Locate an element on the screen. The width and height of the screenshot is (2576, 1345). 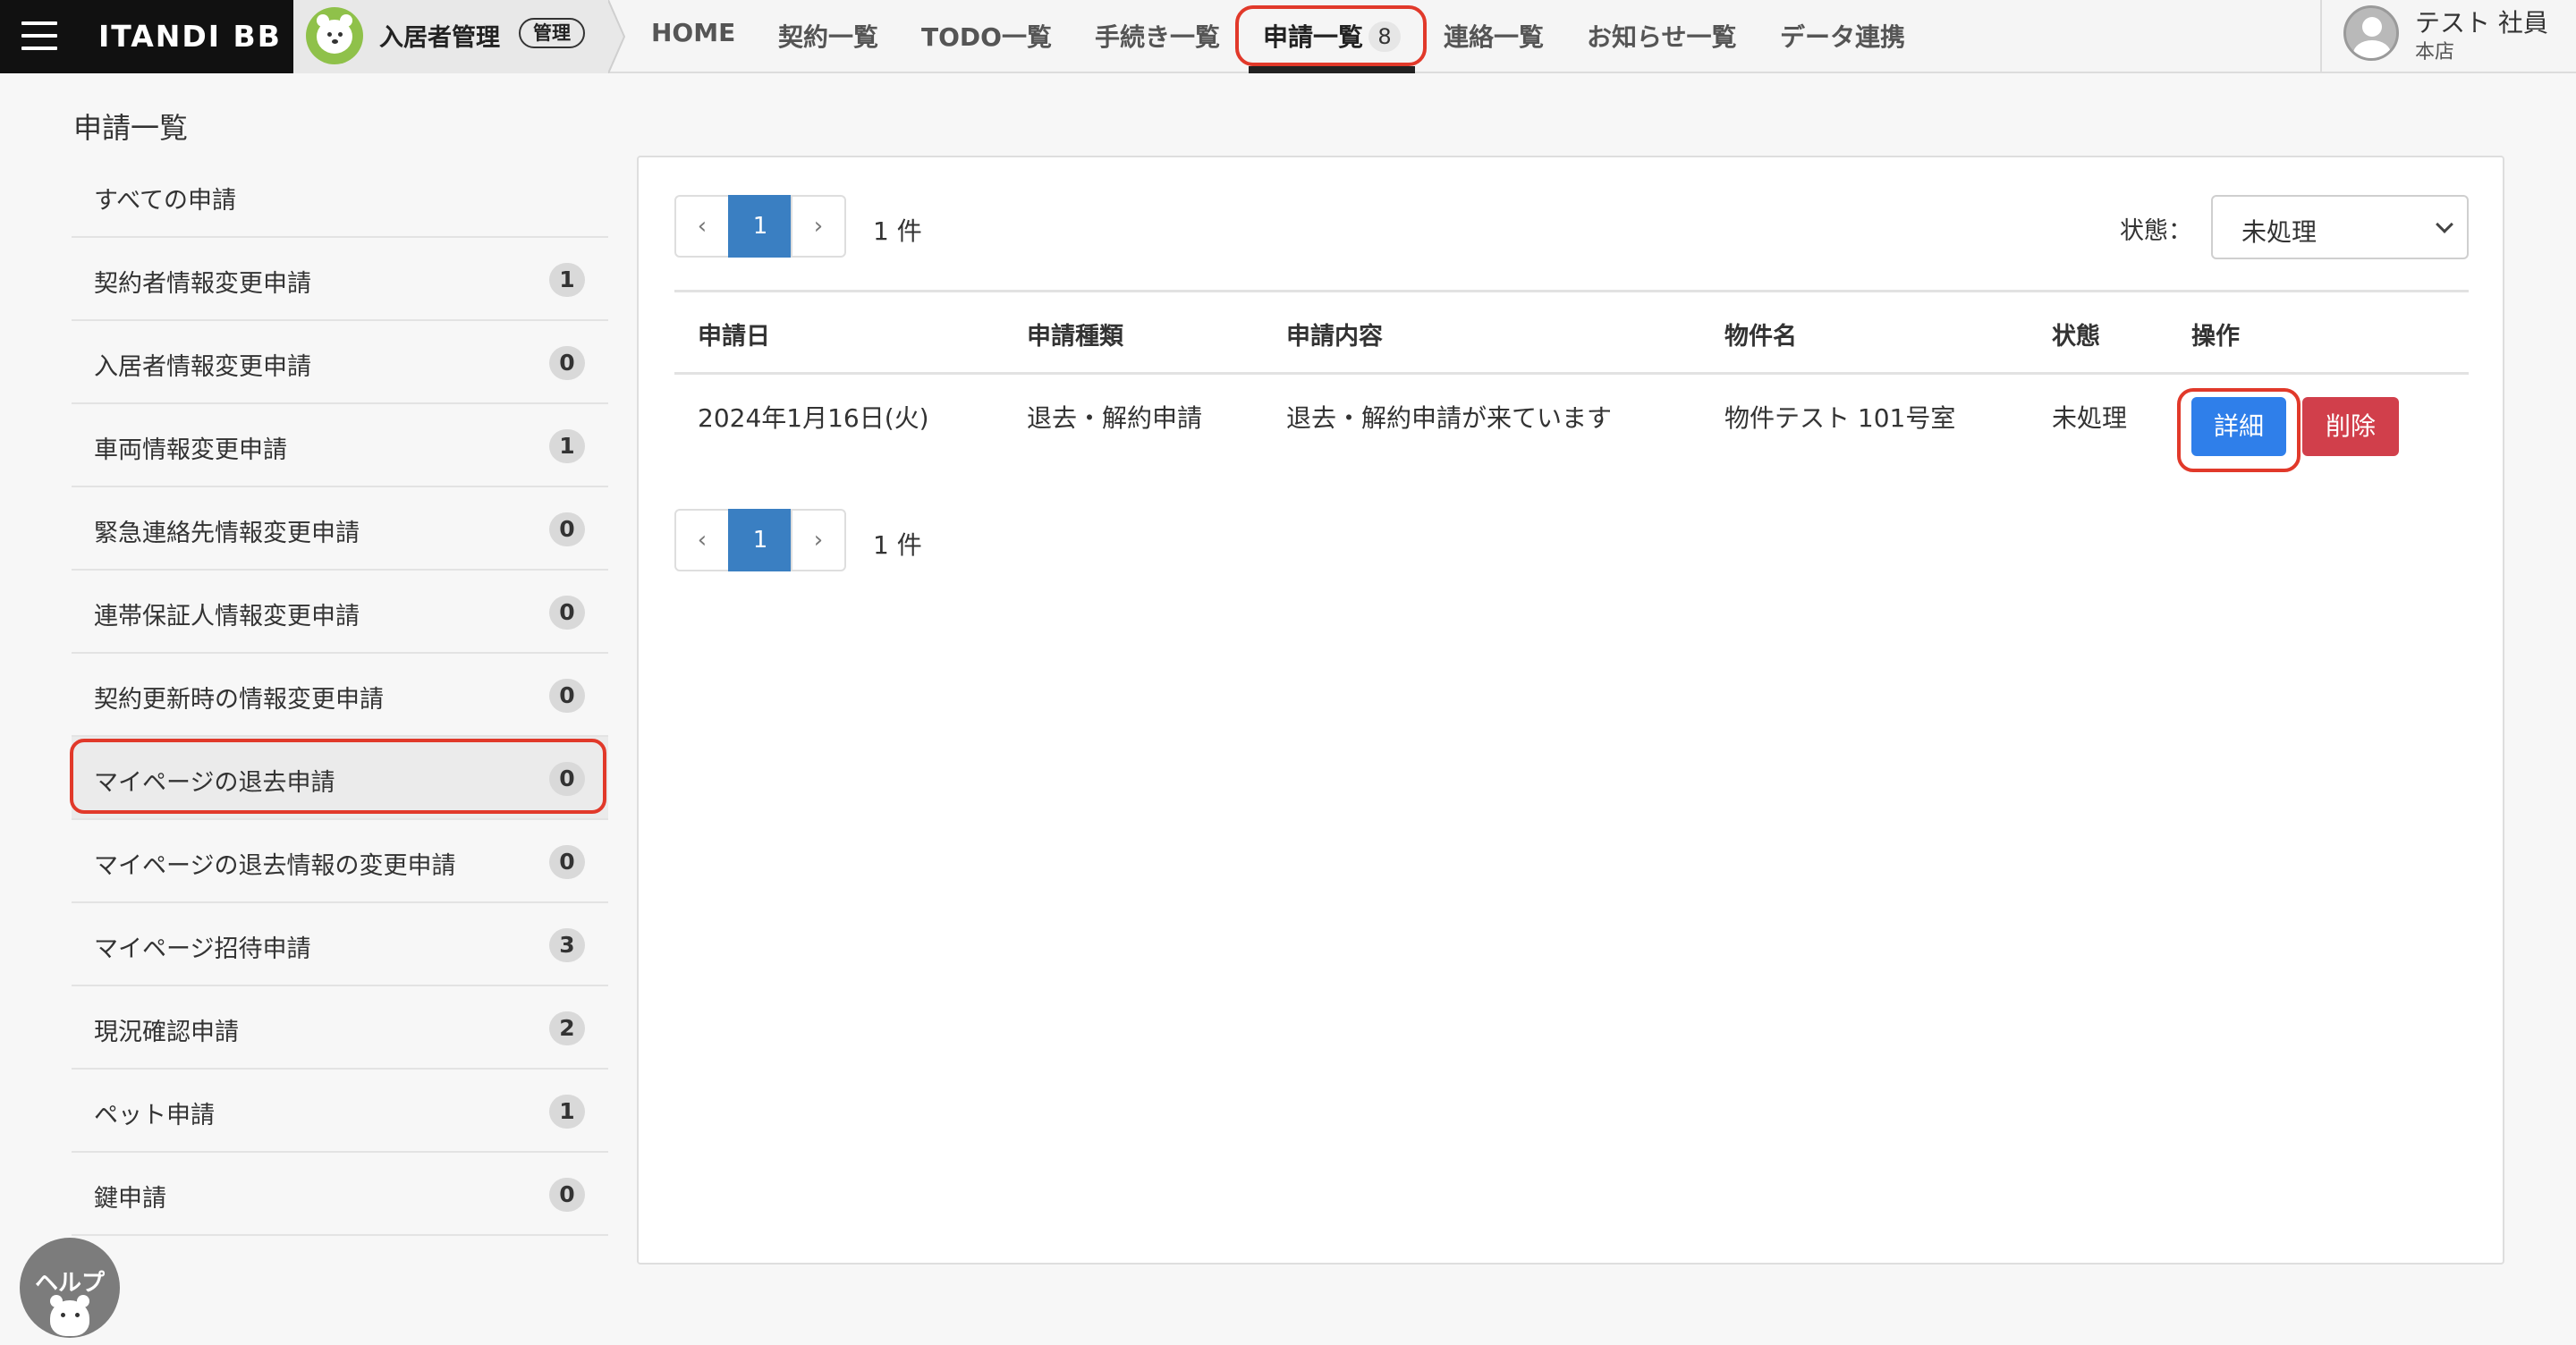
sidebar-item-label: マイページ招待申請 is located at coordinates (202, 949).